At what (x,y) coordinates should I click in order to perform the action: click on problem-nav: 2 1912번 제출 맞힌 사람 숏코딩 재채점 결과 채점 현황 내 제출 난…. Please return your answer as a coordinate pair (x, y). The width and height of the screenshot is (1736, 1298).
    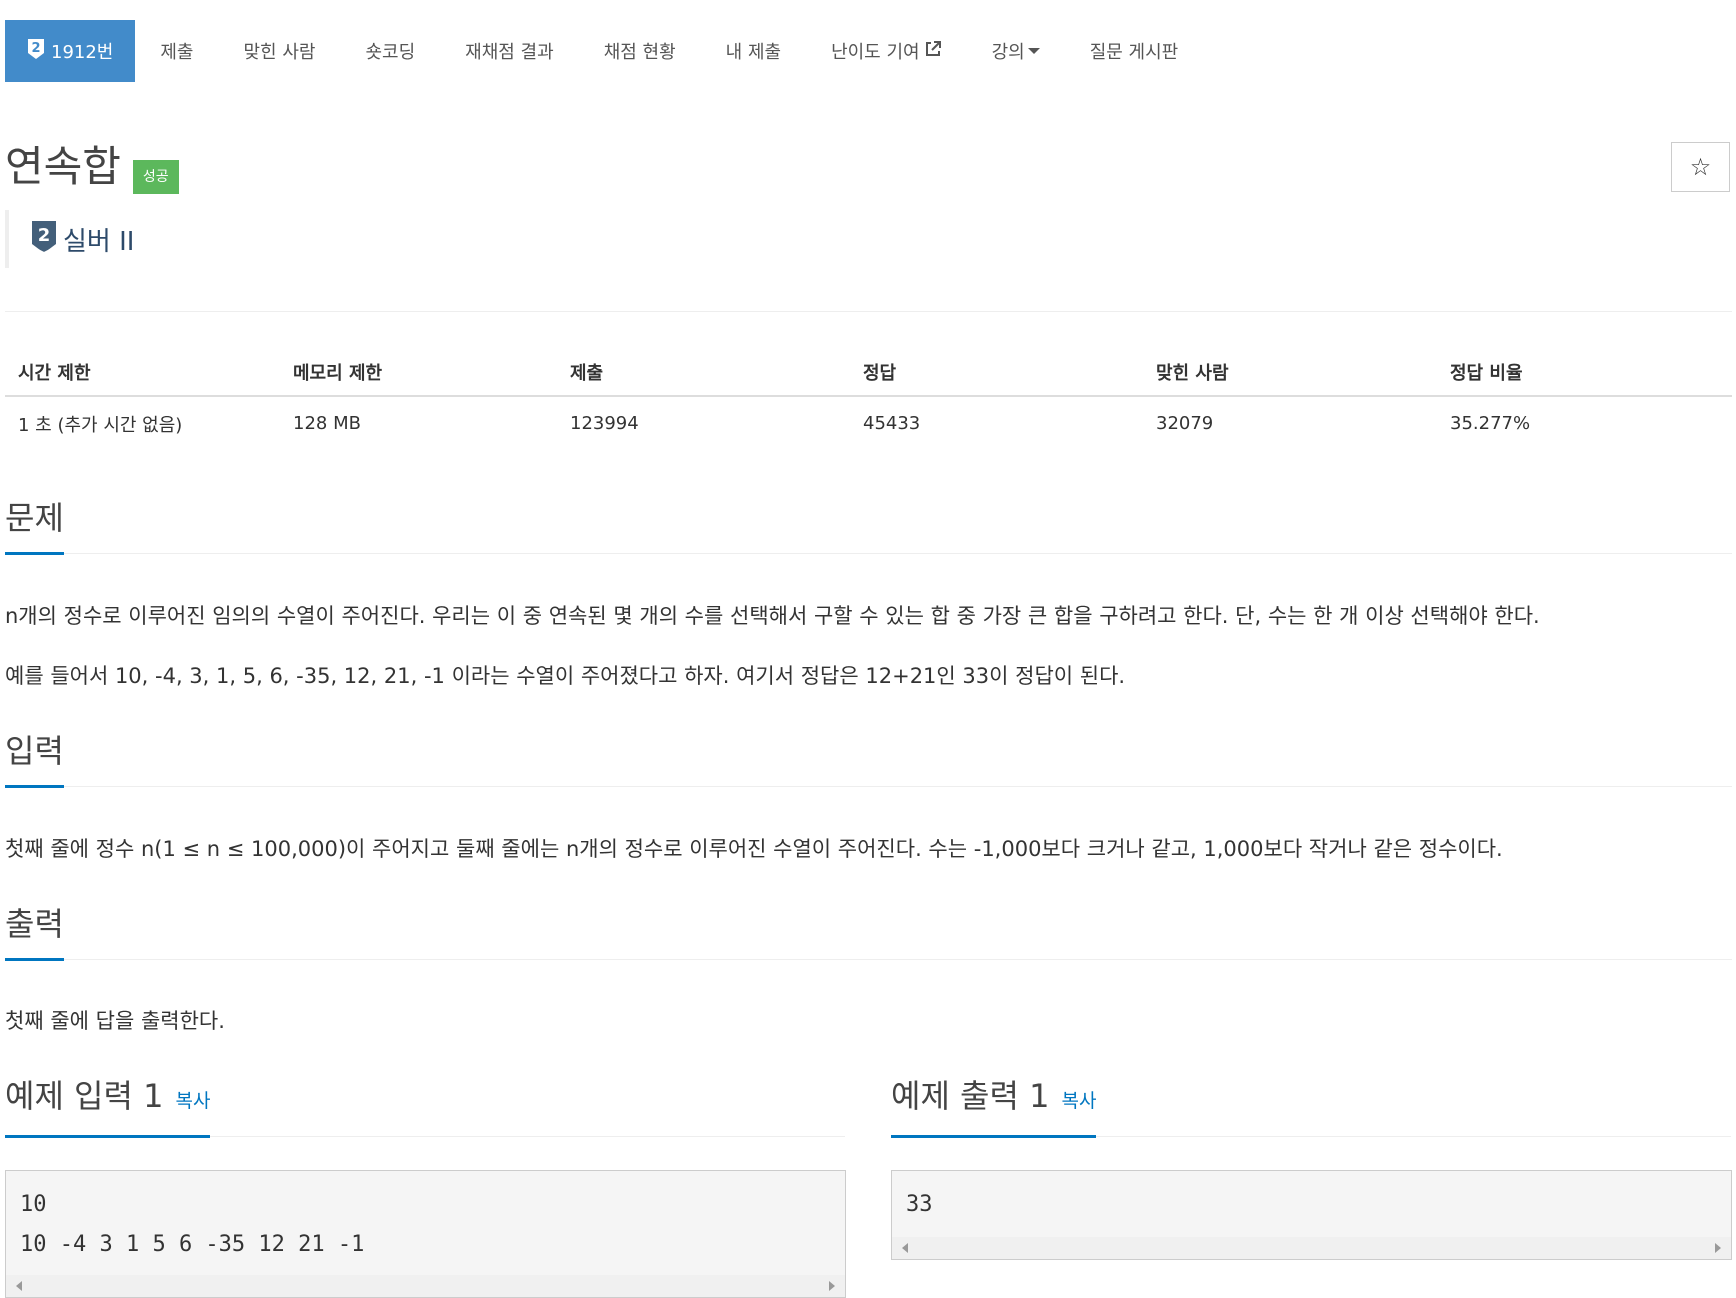
    Looking at the image, I should click on (604, 51).